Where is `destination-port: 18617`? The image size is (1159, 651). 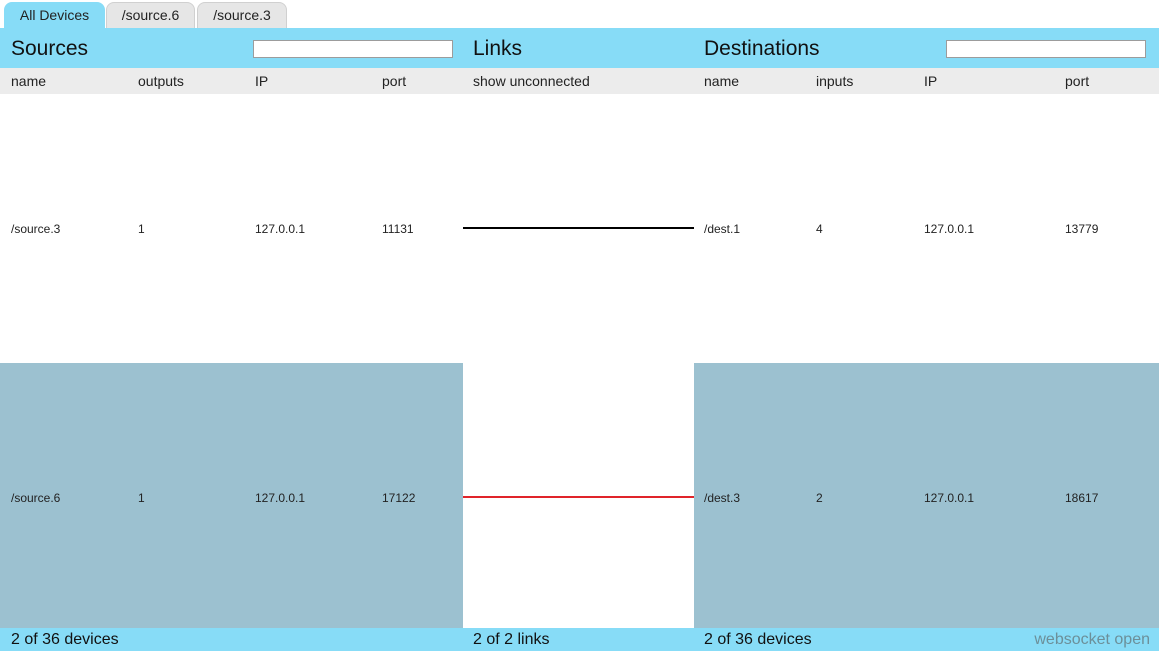 destination-port: 18617 is located at coordinates (1082, 498).